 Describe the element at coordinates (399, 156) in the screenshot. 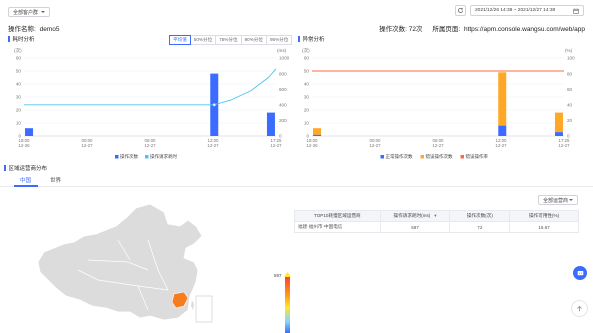

I see `legend-label: 正常操作次数` at that location.